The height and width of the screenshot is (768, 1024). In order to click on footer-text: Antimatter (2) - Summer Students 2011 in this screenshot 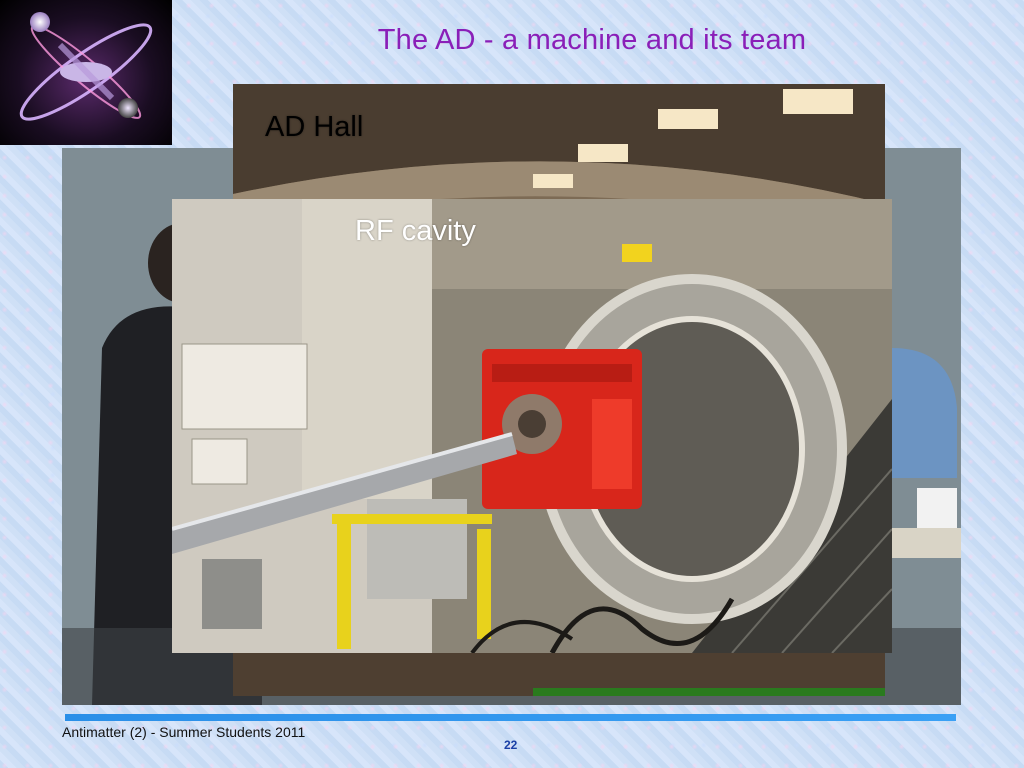, I will do `click(184, 732)`.